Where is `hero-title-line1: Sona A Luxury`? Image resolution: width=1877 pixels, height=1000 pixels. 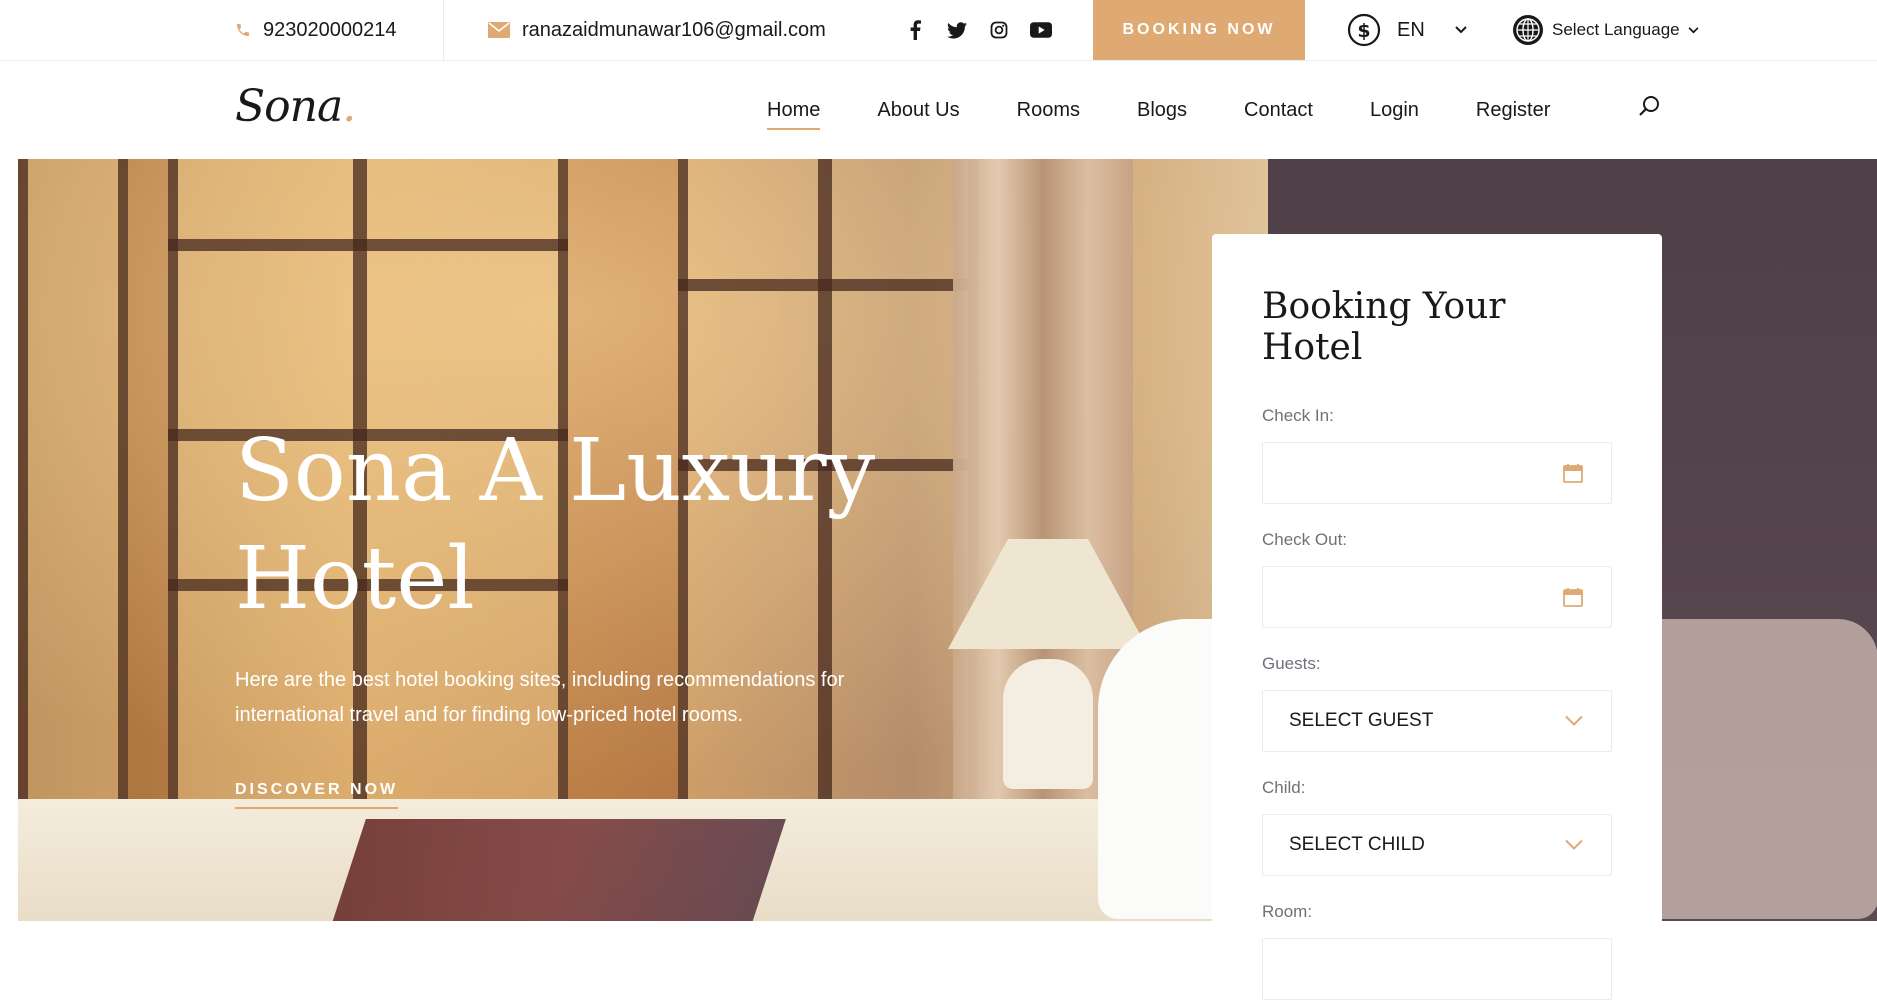 hero-title-line1: Sona A Luxury is located at coordinates (555, 471).